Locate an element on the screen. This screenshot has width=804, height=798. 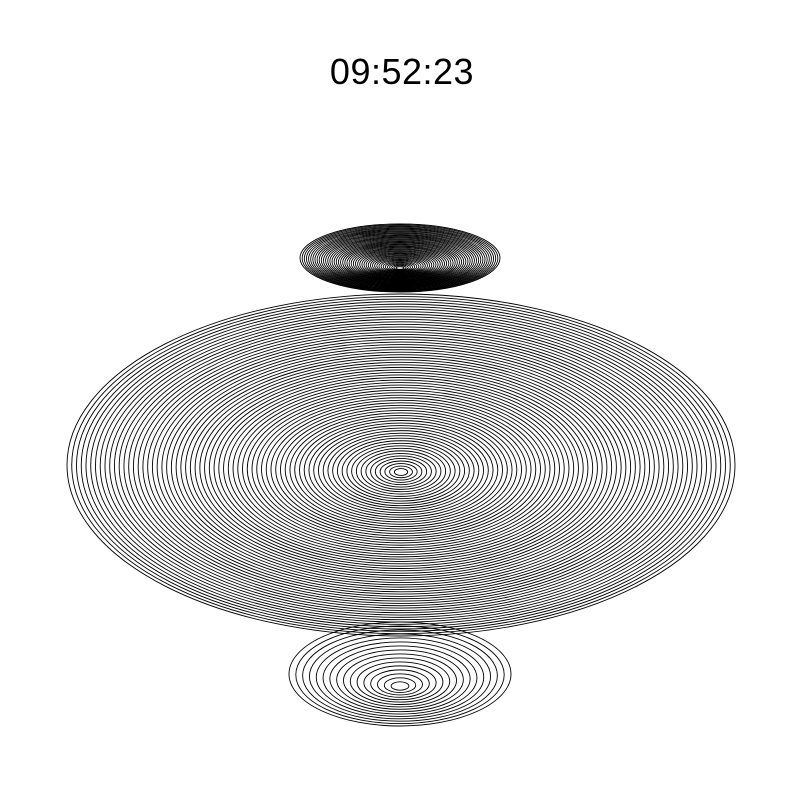
bottom-disc is located at coordinates (400, 674).